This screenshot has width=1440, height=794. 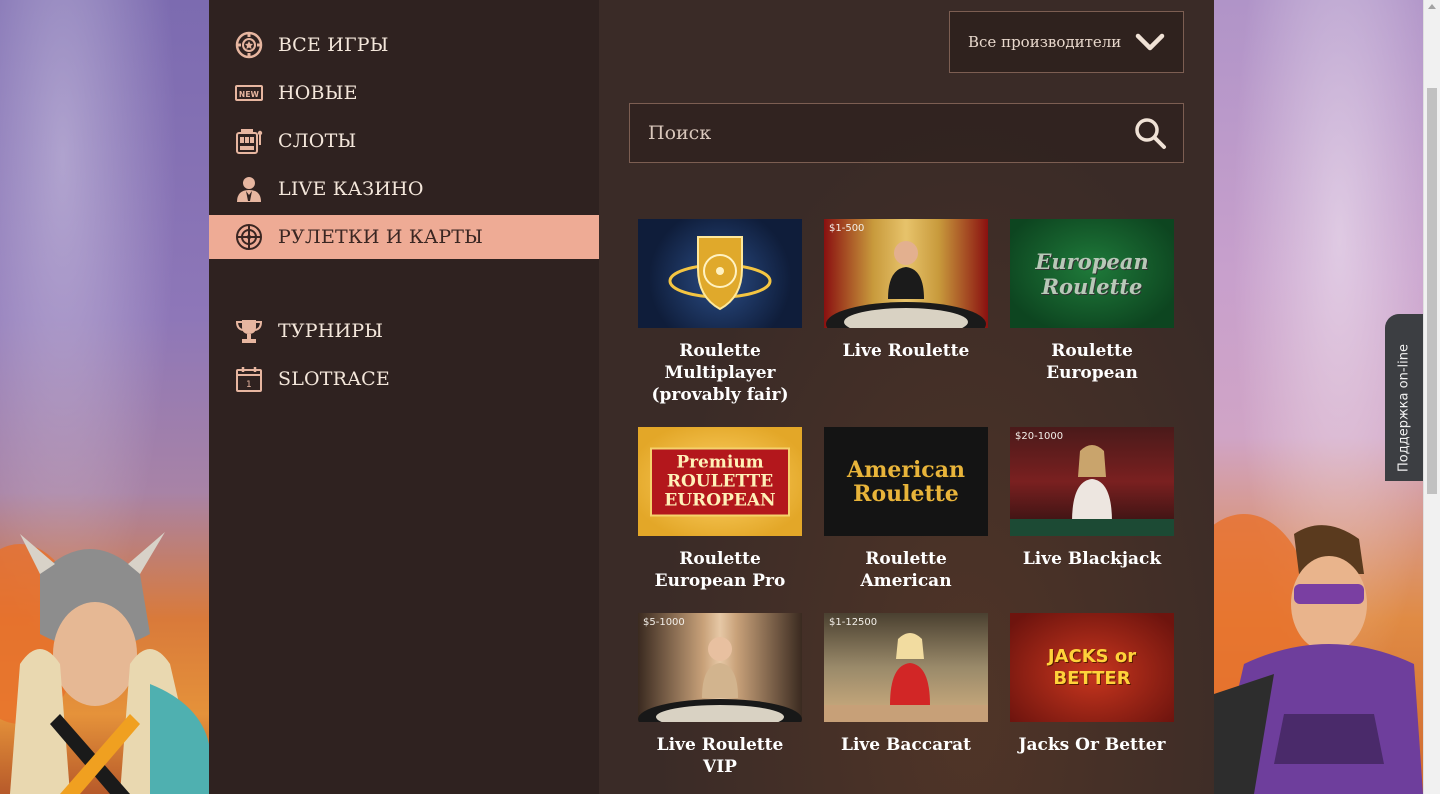 I want to click on game-title: Live Roulette VIP, so click(x=720, y=756).